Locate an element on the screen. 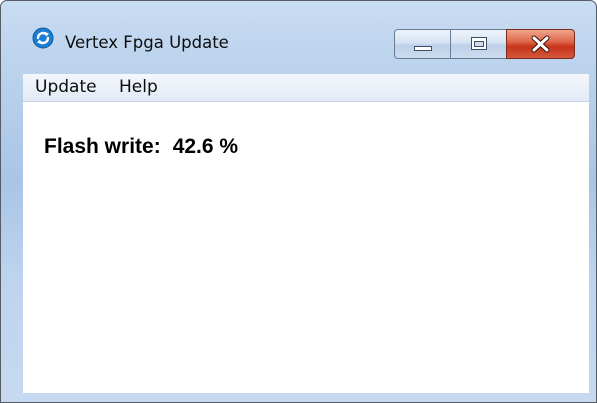  flash-status: Flash write: 42.6 % is located at coordinates (141, 147).